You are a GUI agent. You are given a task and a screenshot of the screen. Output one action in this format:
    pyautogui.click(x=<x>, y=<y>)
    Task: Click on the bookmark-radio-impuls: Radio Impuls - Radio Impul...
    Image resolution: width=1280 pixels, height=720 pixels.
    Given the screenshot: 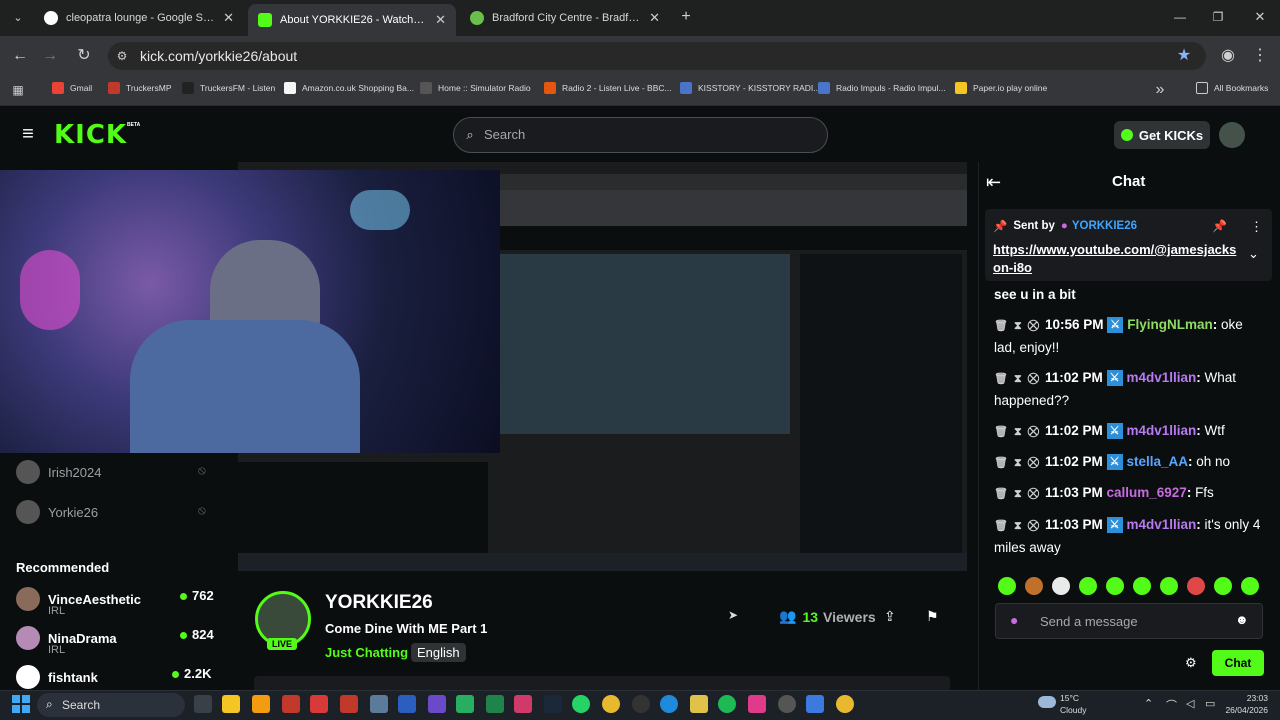 What is the action you would take?
    pyautogui.click(x=882, y=88)
    